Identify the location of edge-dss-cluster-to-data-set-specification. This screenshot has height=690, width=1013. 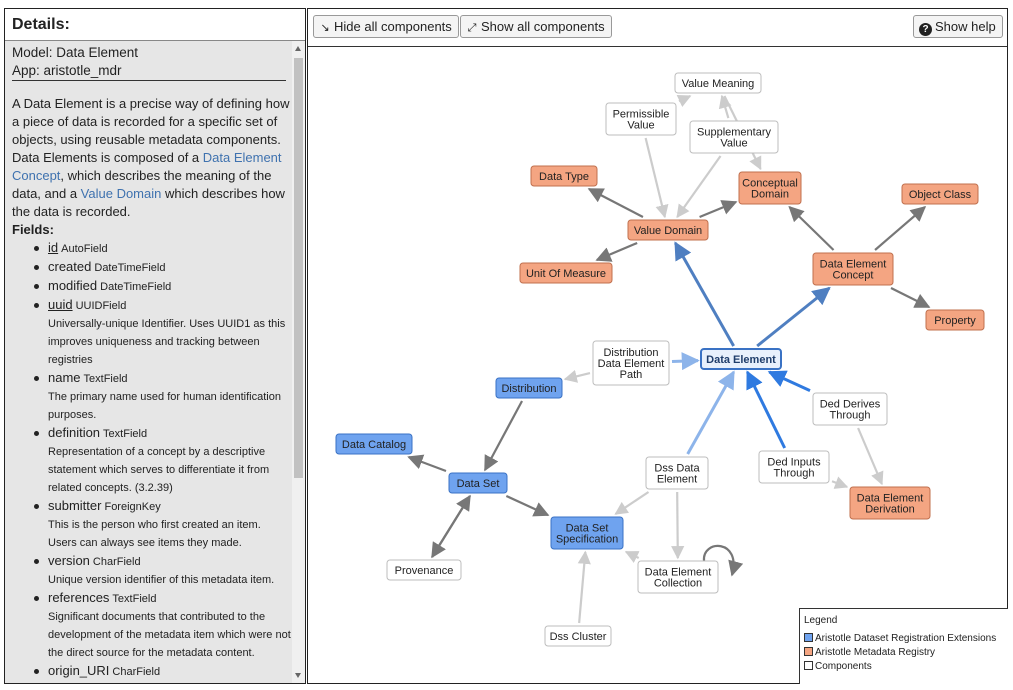
(584, 587).